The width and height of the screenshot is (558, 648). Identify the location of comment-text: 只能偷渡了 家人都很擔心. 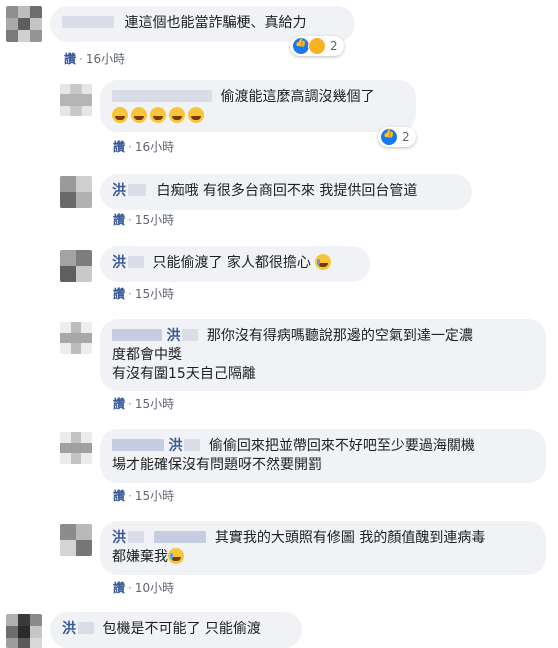
(231, 263).